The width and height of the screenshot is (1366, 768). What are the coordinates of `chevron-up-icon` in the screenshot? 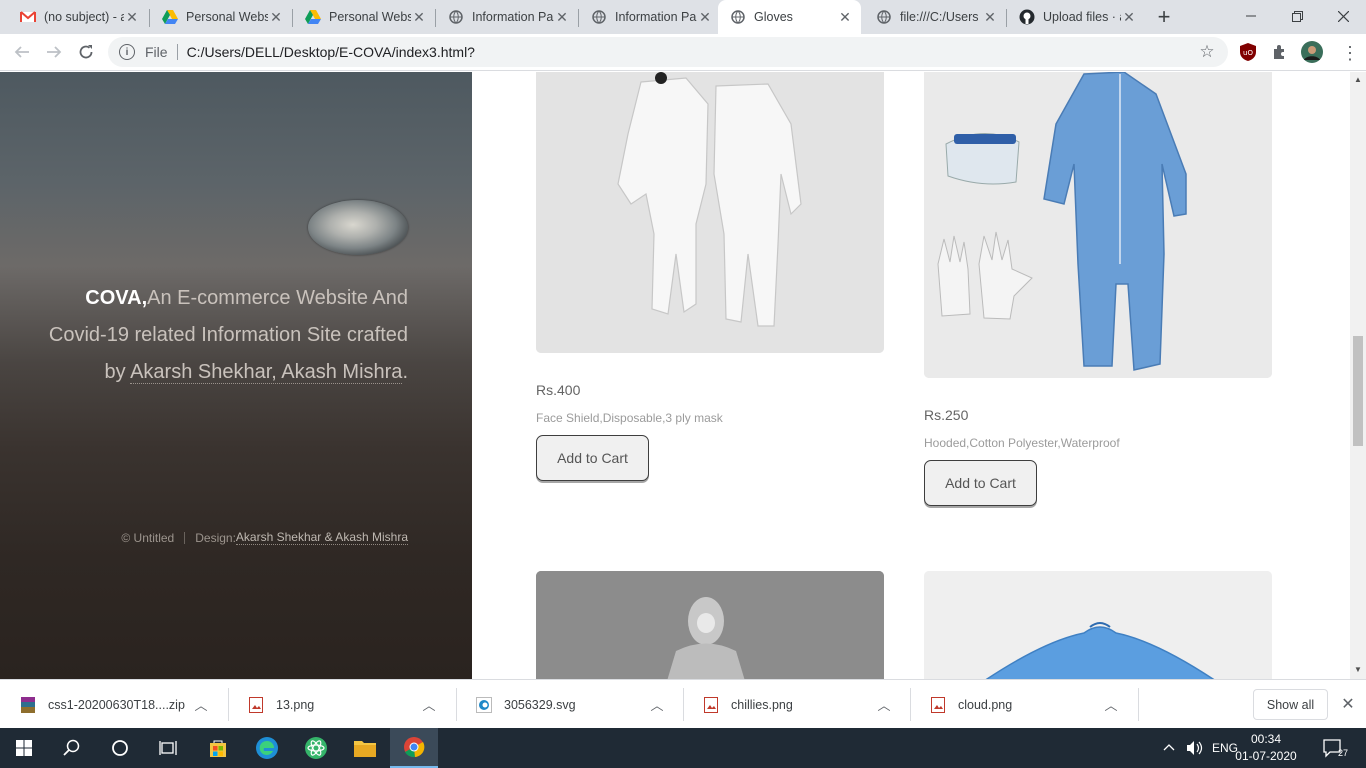 It's located at (1169, 747).